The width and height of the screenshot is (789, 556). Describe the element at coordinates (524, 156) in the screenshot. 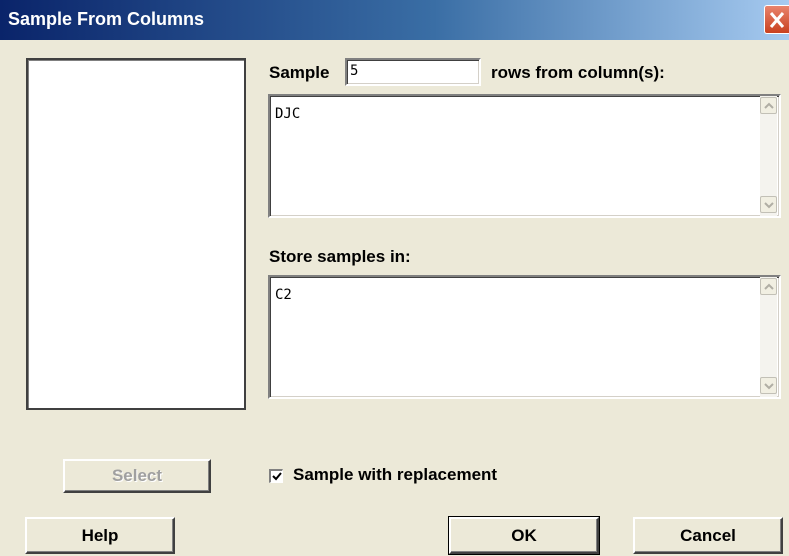

I see `columns-text-area: DJC` at that location.